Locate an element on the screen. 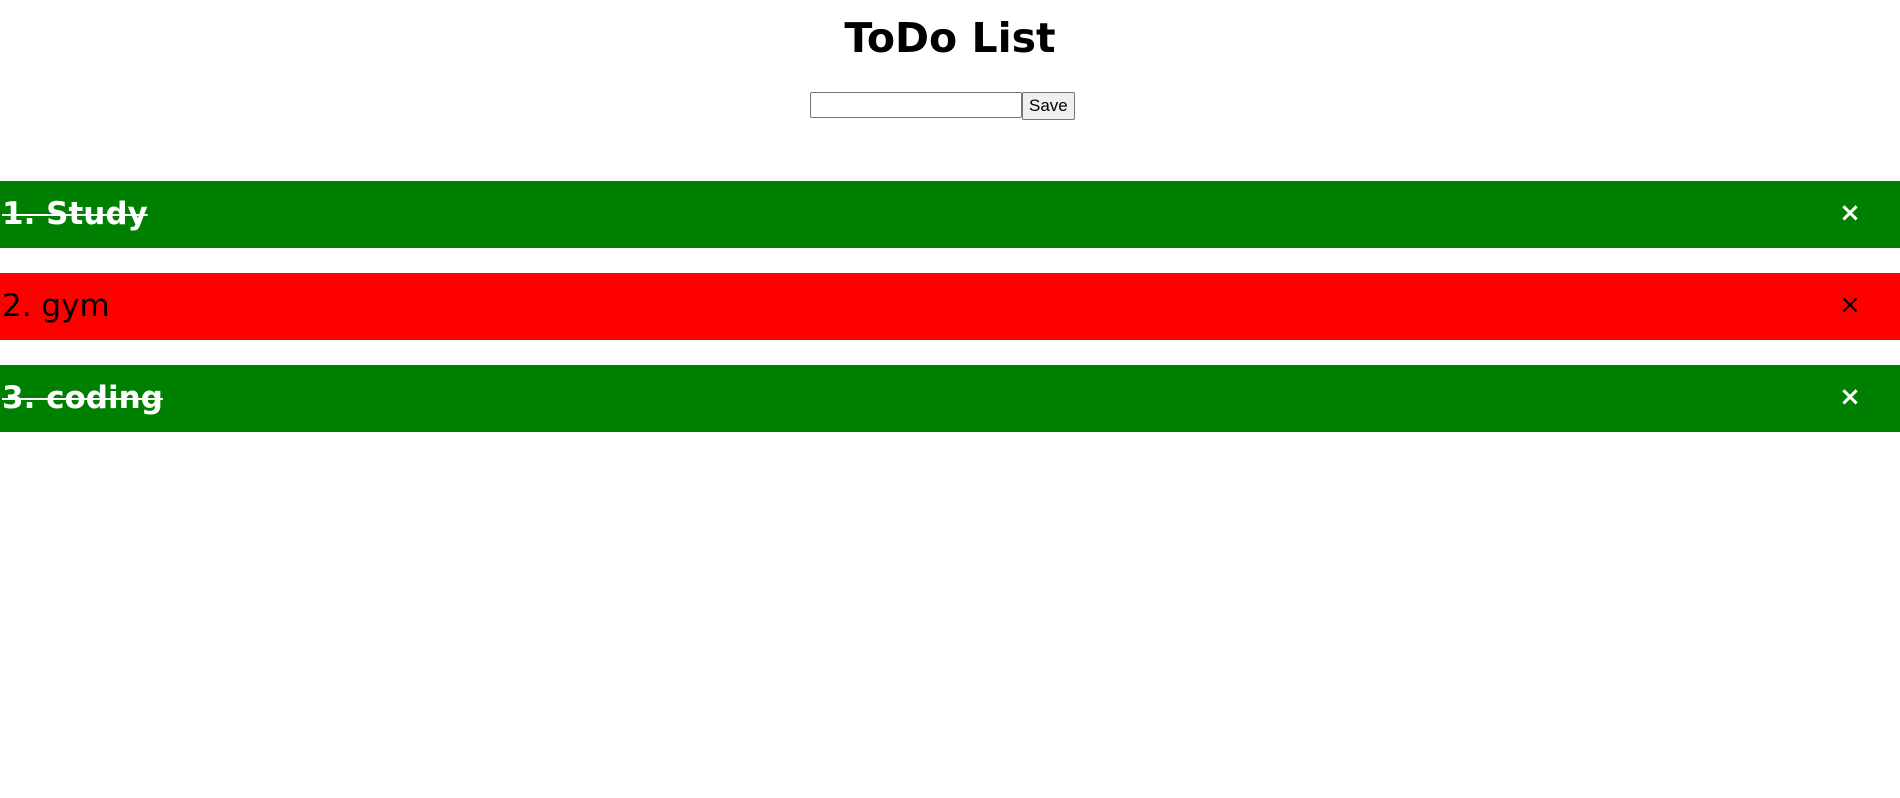  todo-item-gym: 2. gym × is located at coordinates (950, 306).